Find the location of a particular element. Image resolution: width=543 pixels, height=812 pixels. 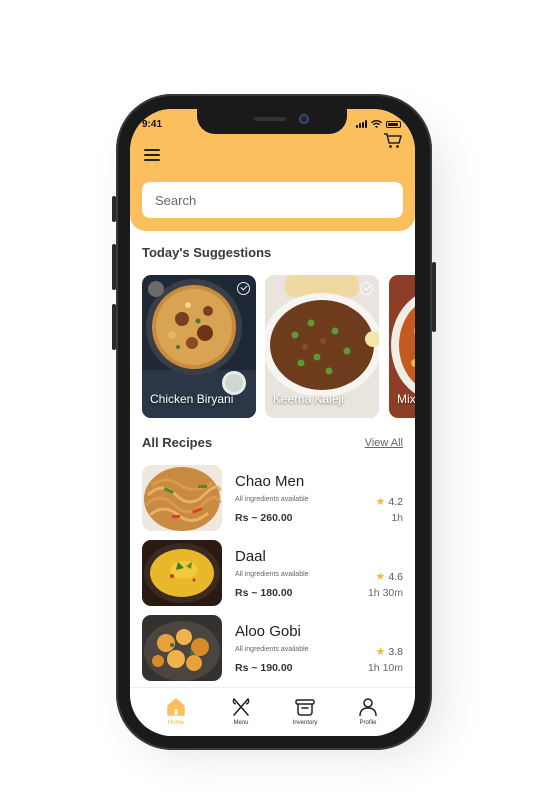

recipe-price: Rs ~ 260.00 is located at coordinates (264, 518).